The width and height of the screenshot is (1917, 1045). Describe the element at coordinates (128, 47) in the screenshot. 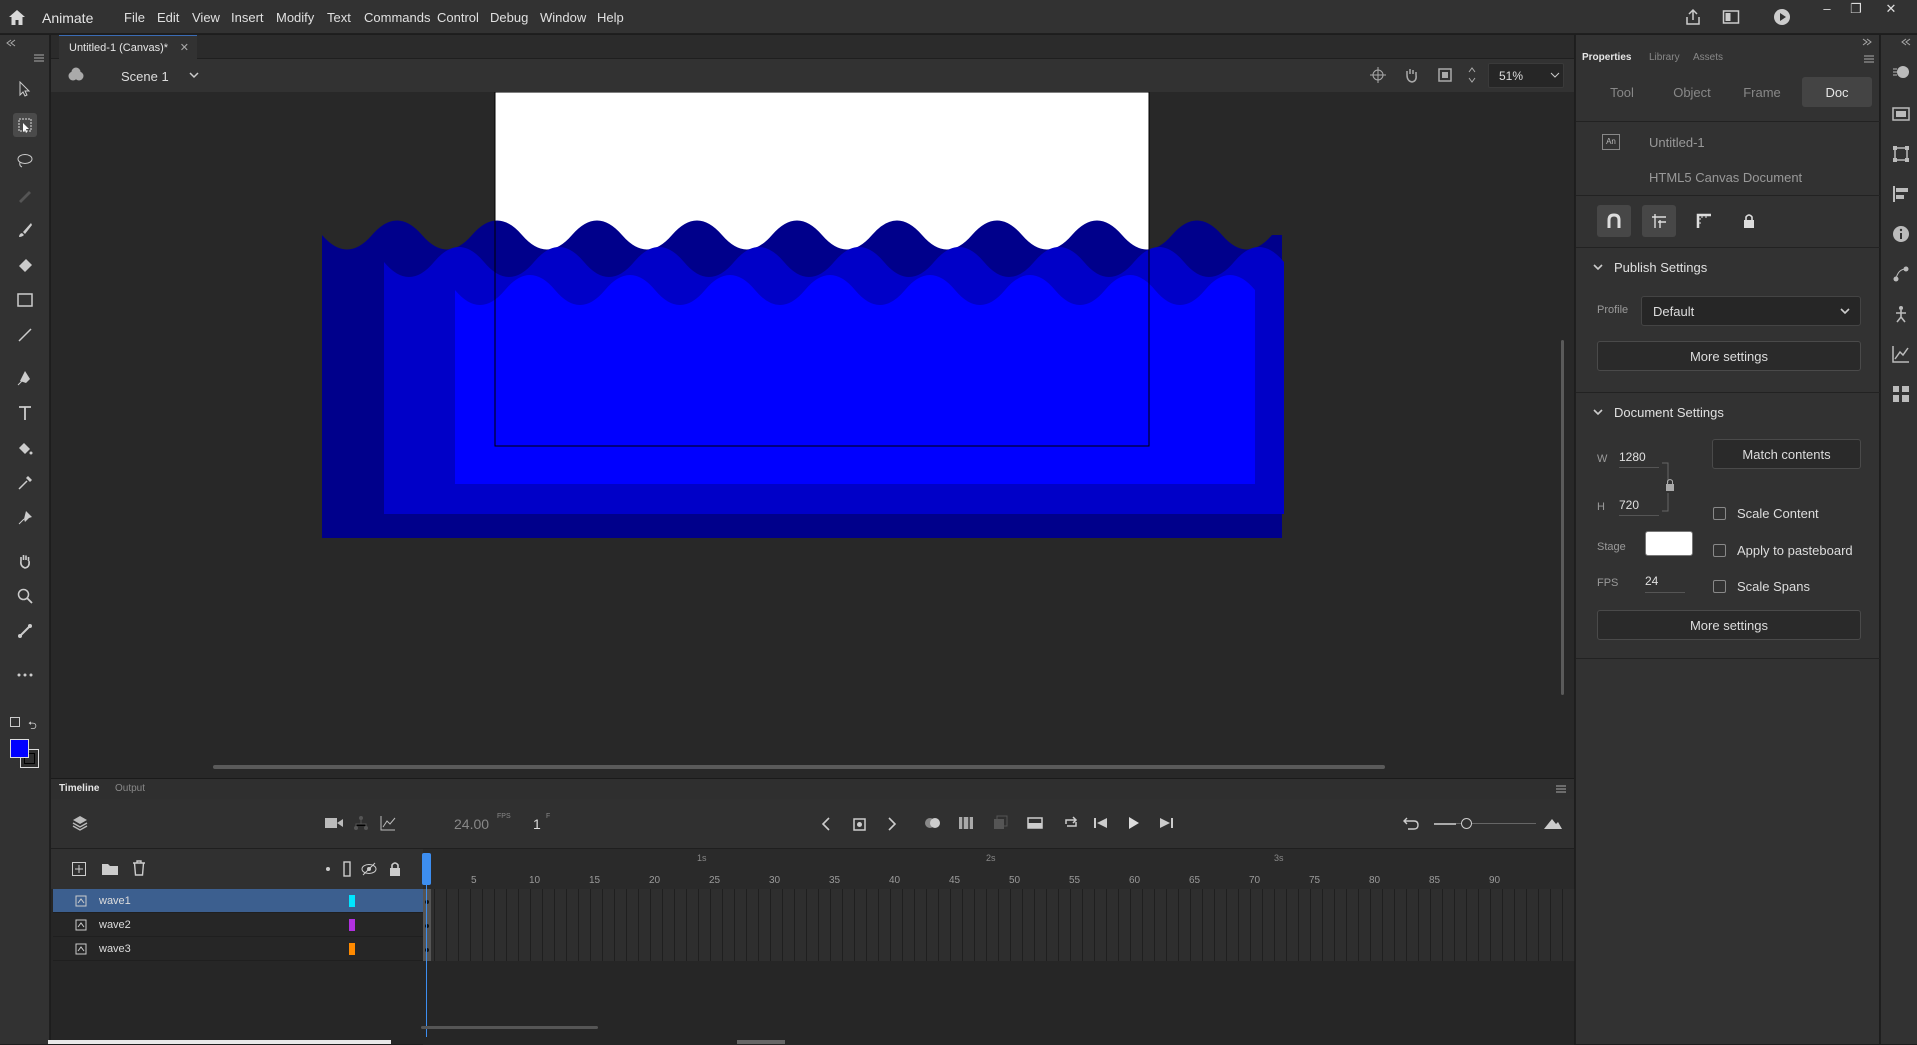

I see `document-tab: Untitled-1 (Canvas)* ✕` at that location.